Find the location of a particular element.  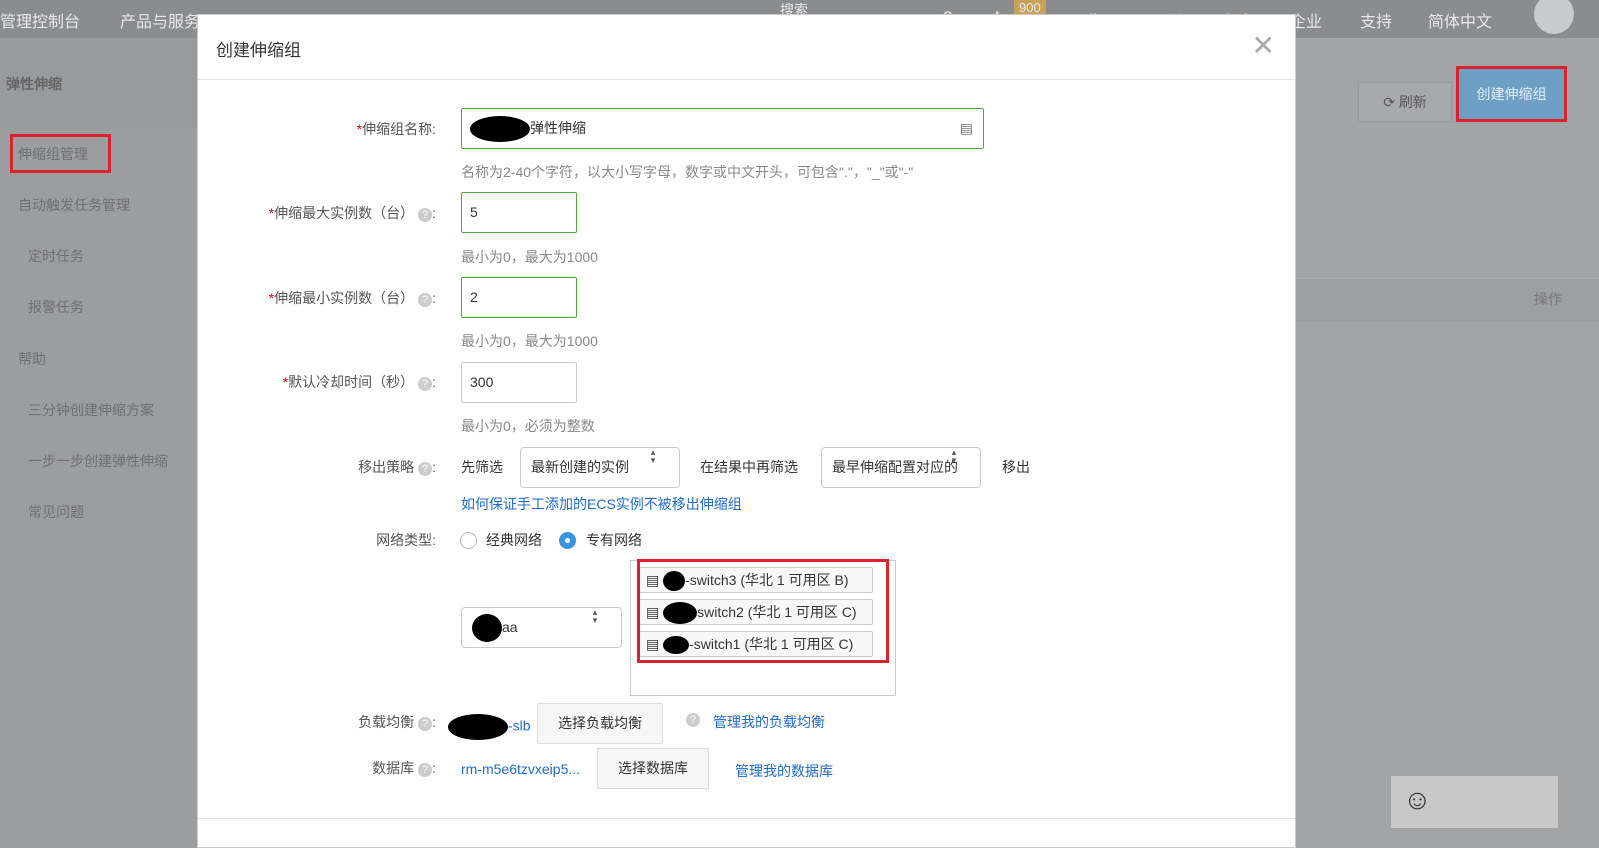

vpc-select: aa is located at coordinates (541, 627).